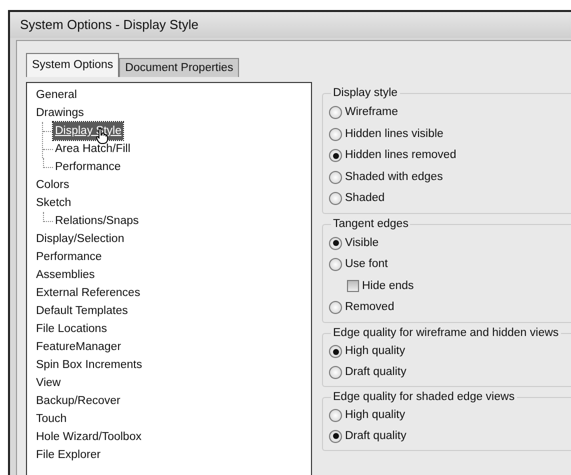  Describe the element at coordinates (446, 333) in the screenshot. I see `group-title: Edge quality for wireframe and hidden views` at that location.